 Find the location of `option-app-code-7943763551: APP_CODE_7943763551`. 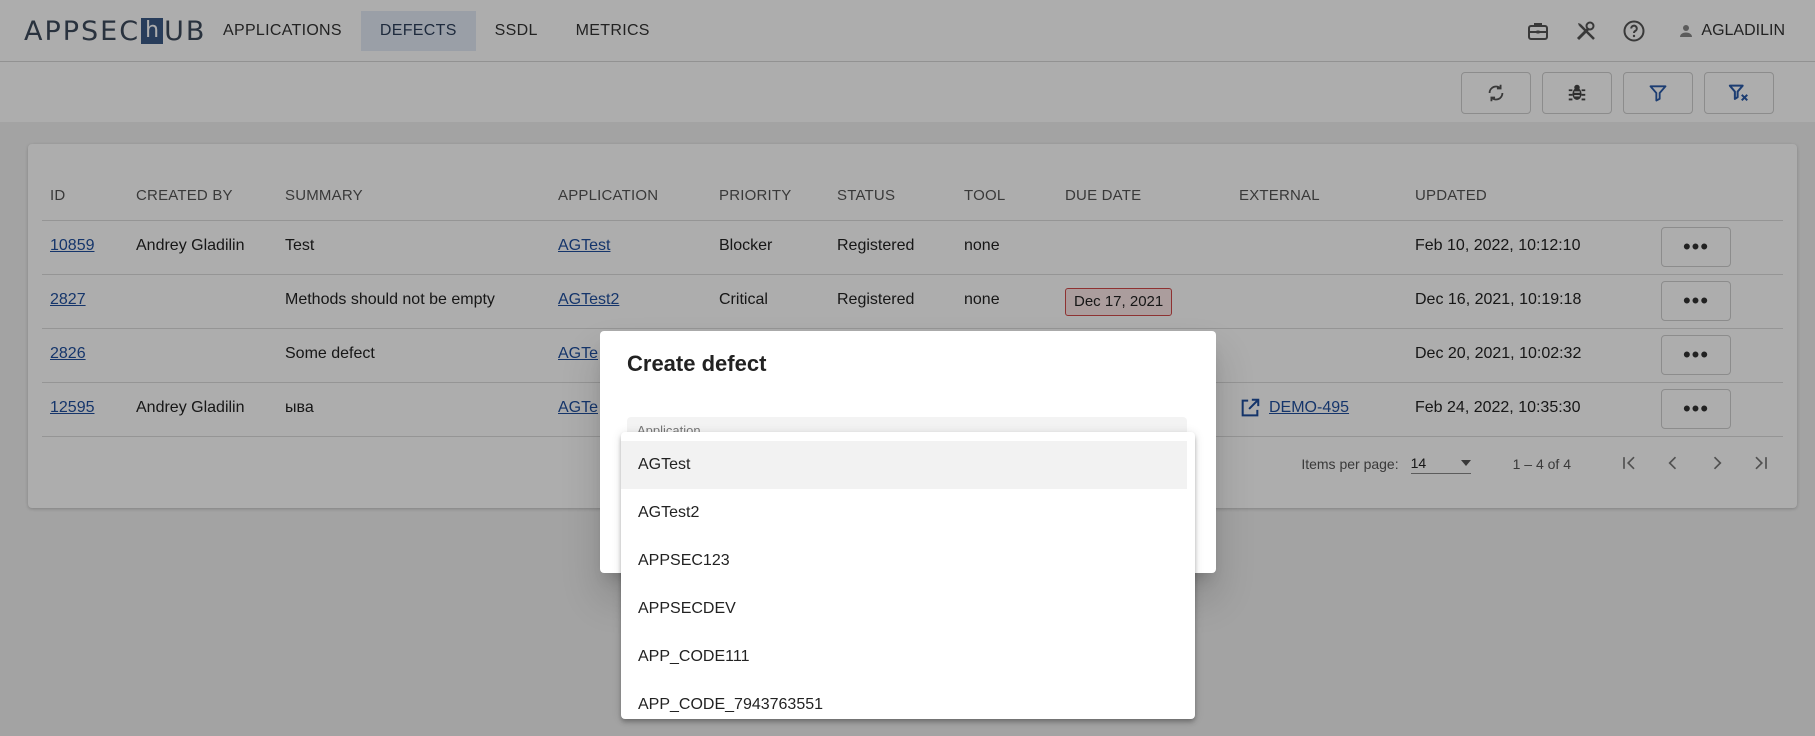

option-app-code-7943763551: APP_CODE_7943763551 is located at coordinates (904, 700).